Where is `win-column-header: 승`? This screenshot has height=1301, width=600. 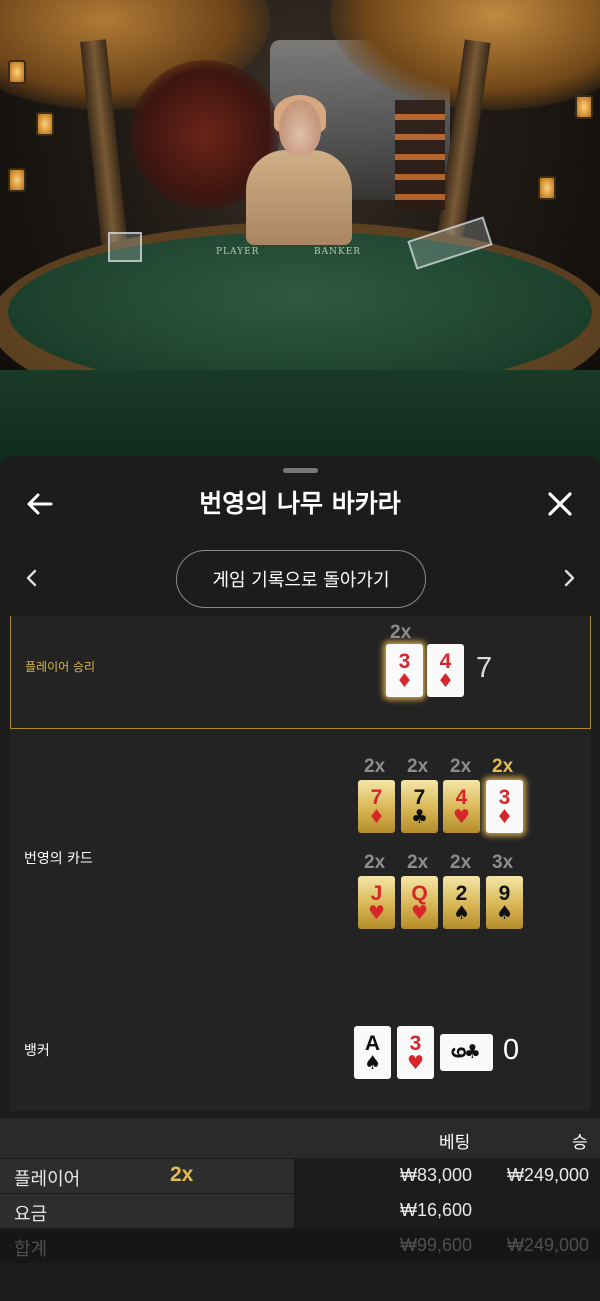 win-column-header: 승 is located at coordinates (580, 1143).